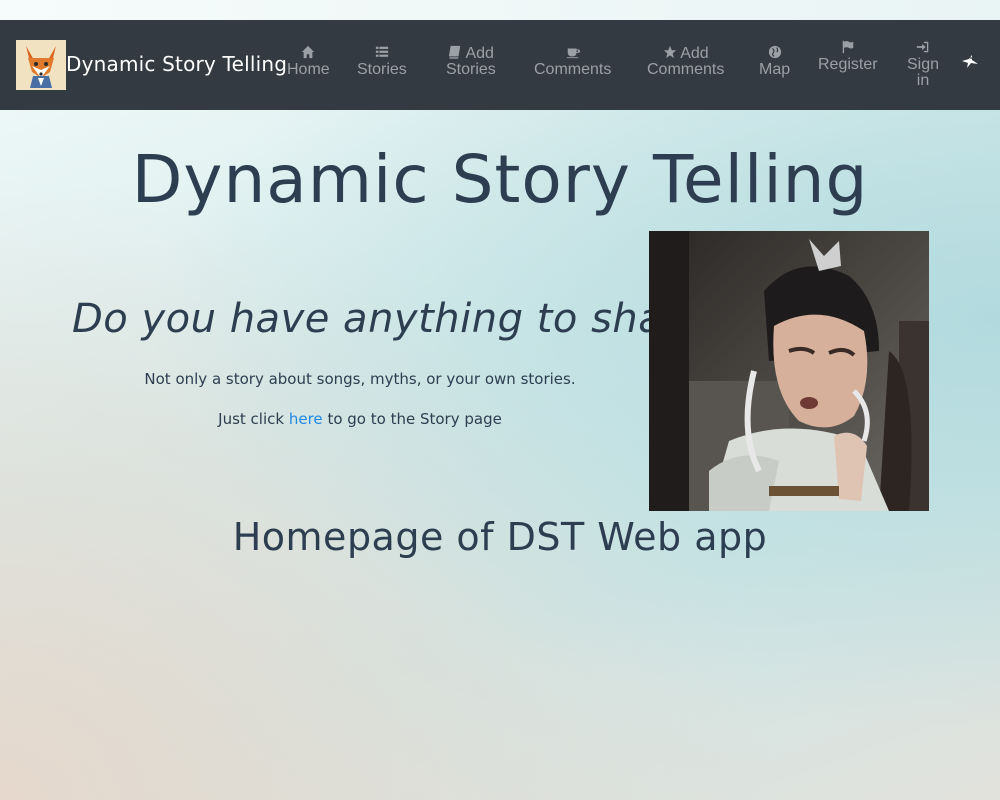 Image resolution: width=1000 pixels, height=800 pixels. I want to click on hero-image, so click(789, 371).